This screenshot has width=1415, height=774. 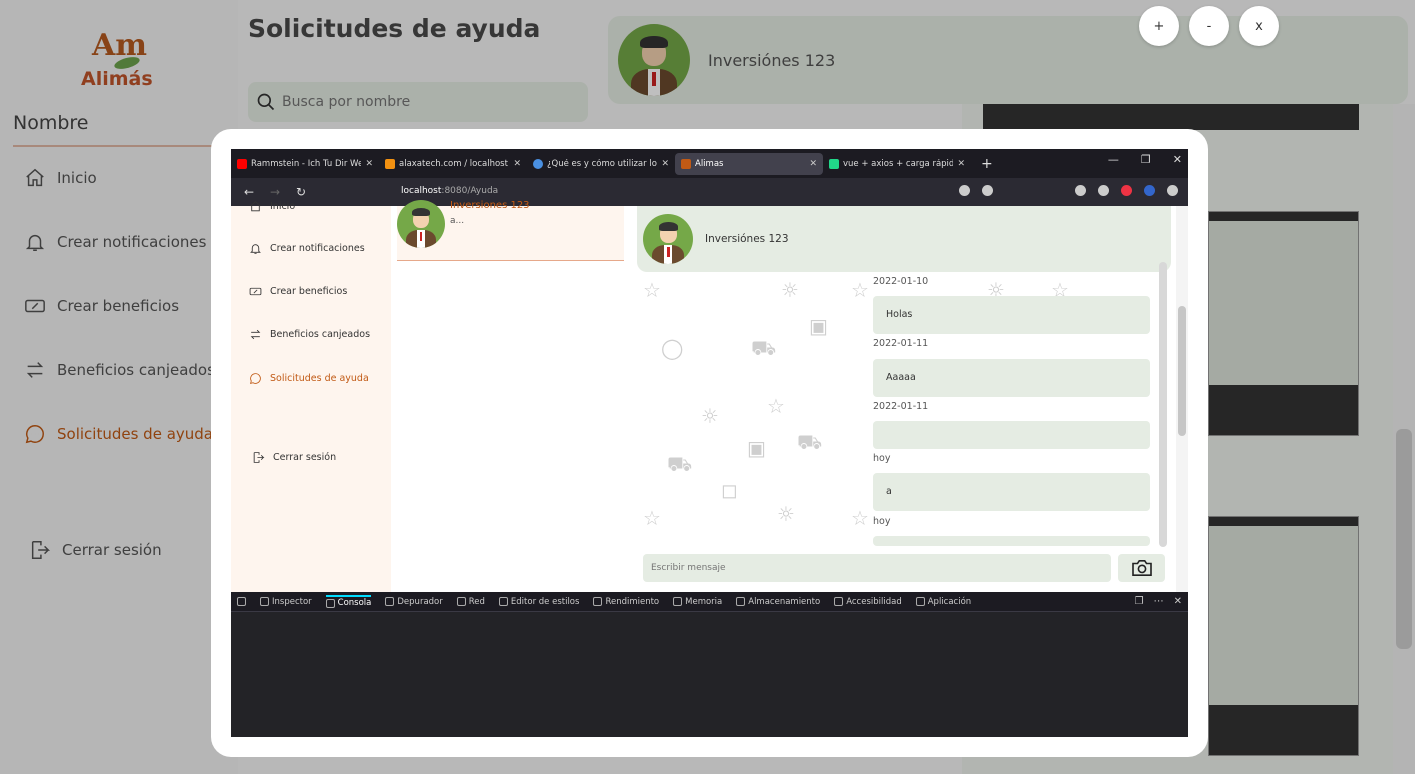 I want to click on zoom-out-button: -, so click(x=1209, y=26).